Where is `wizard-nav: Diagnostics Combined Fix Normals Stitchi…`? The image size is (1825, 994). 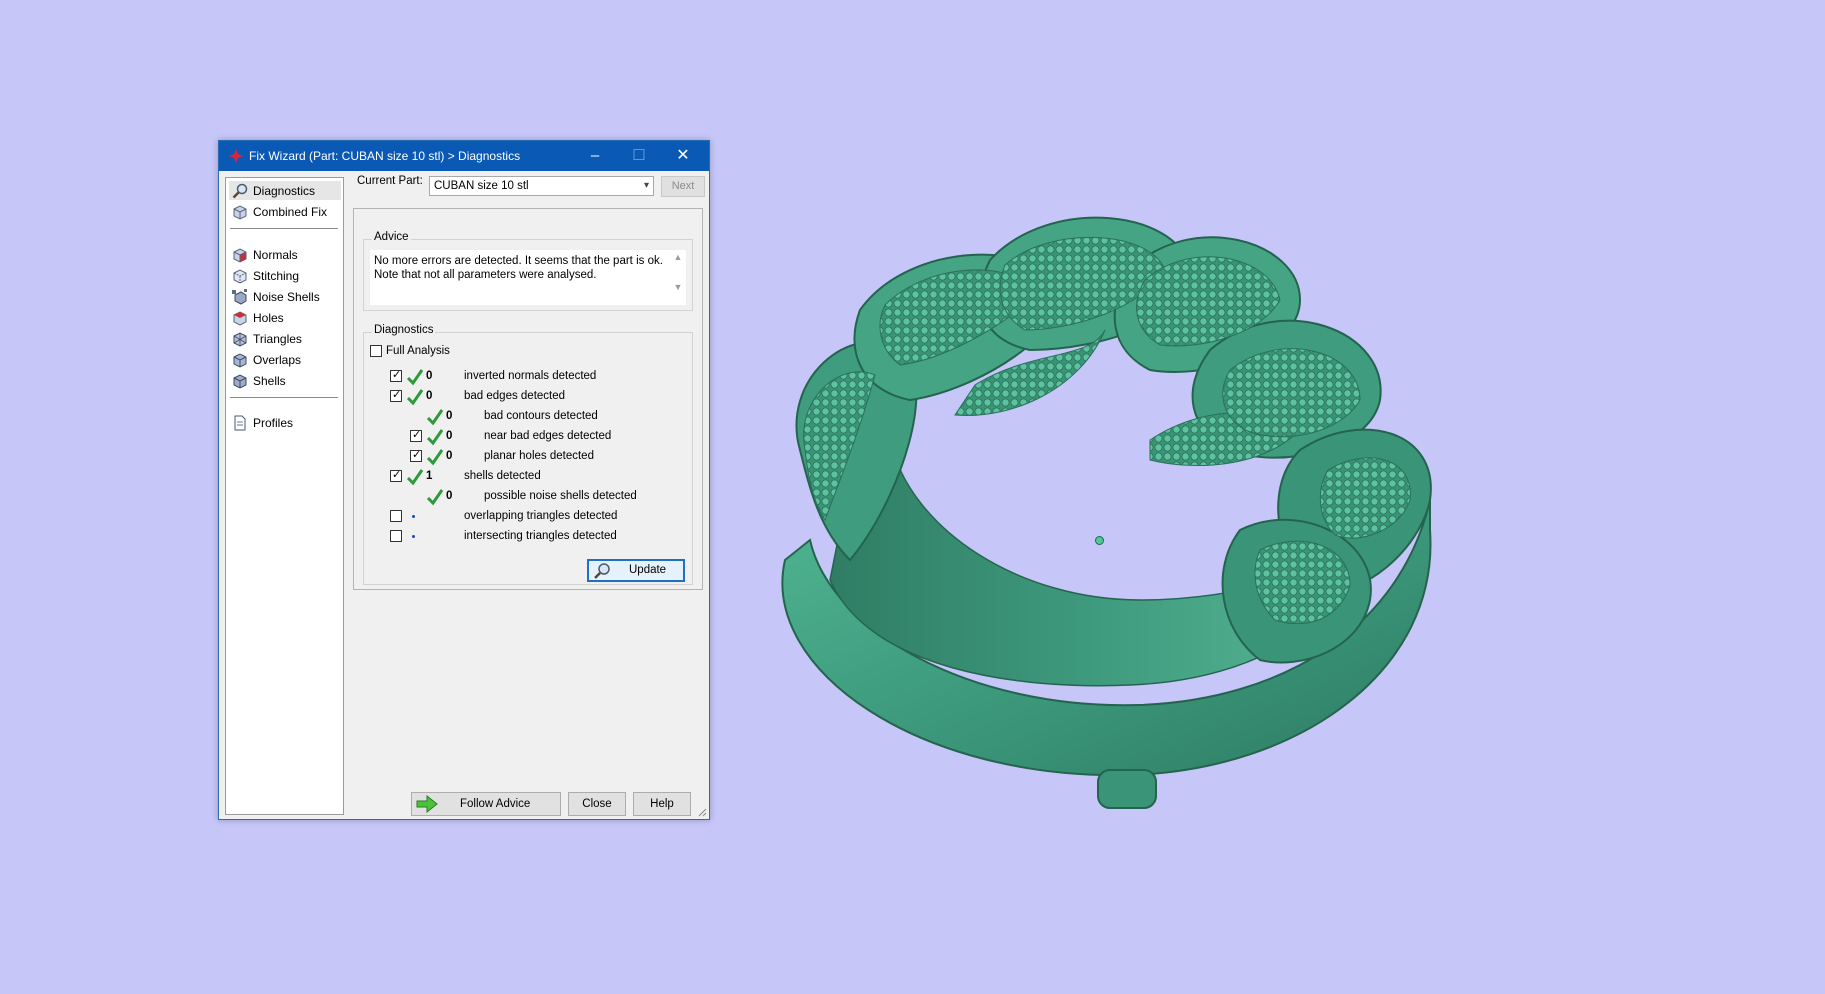
wizard-nav: Diagnostics Combined Fix Normals Stitchi… is located at coordinates (284, 496).